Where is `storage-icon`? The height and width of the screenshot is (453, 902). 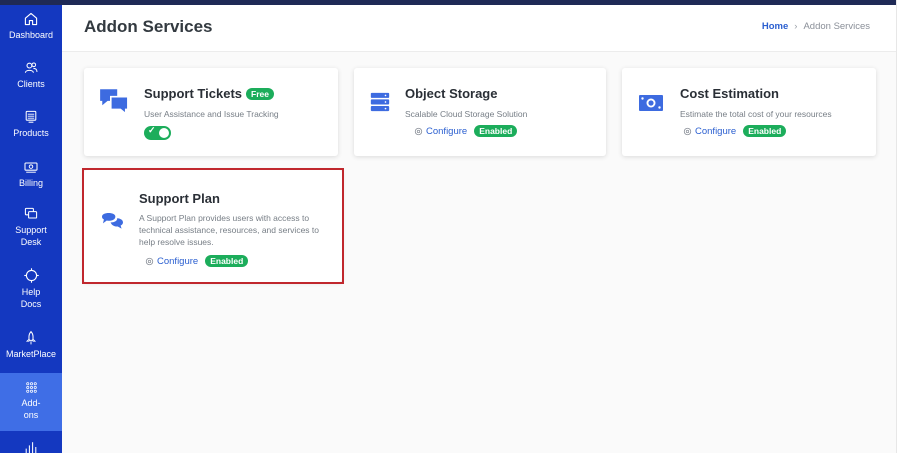 storage-icon is located at coordinates (380, 102).